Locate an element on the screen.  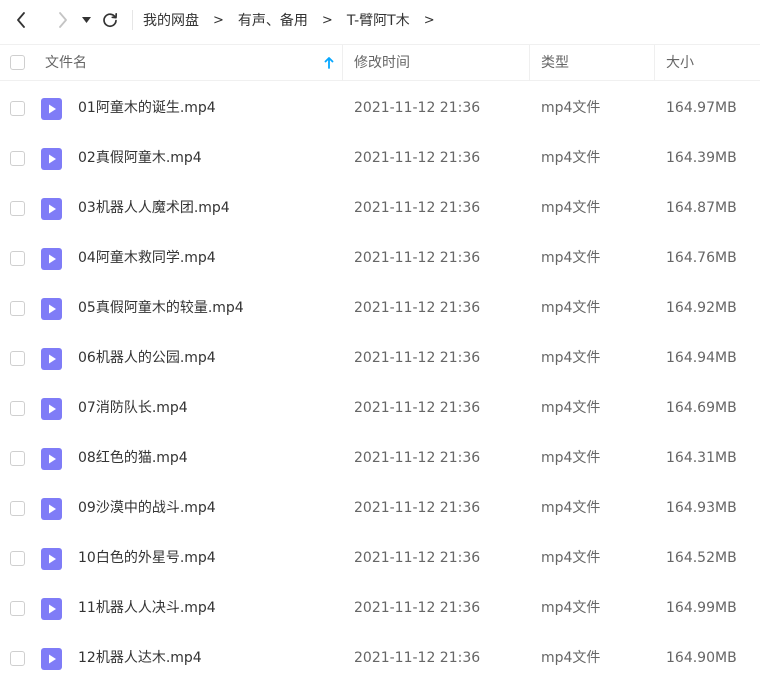
breadcrumb: 我的网盘 > 有声、备用 > T-臂阿T木 > is located at coordinates (296, 20).